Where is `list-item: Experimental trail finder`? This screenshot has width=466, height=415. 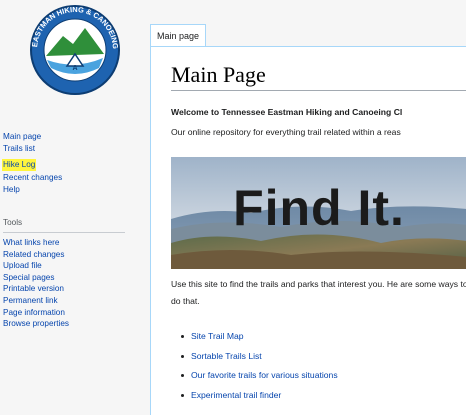
list-item: Experimental trail finder is located at coordinates (256, 396).